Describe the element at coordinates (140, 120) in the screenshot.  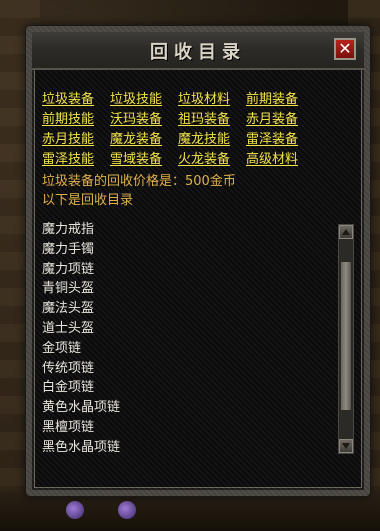
I see `category-link: 沃玛装备` at that location.